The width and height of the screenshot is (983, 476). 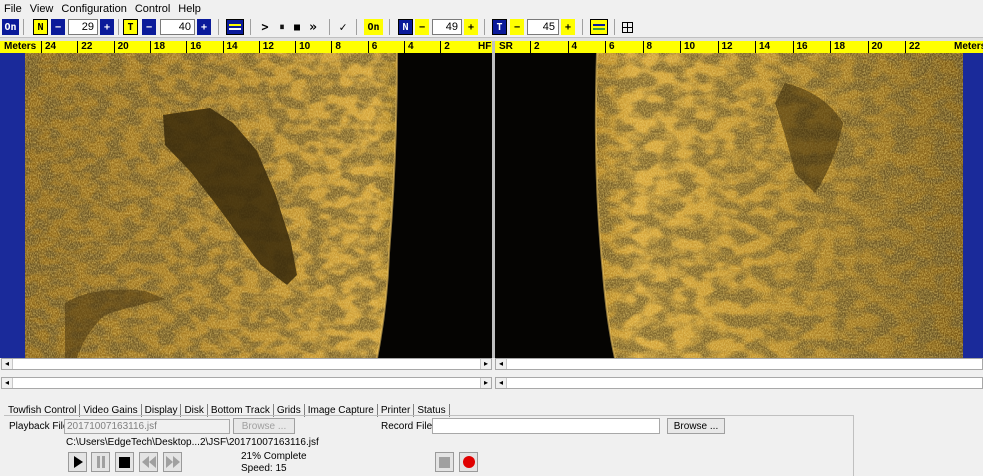 What do you see at coordinates (246, 364) in the screenshot?
I see `port-scrollbar-1: ◂ ▸` at bounding box center [246, 364].